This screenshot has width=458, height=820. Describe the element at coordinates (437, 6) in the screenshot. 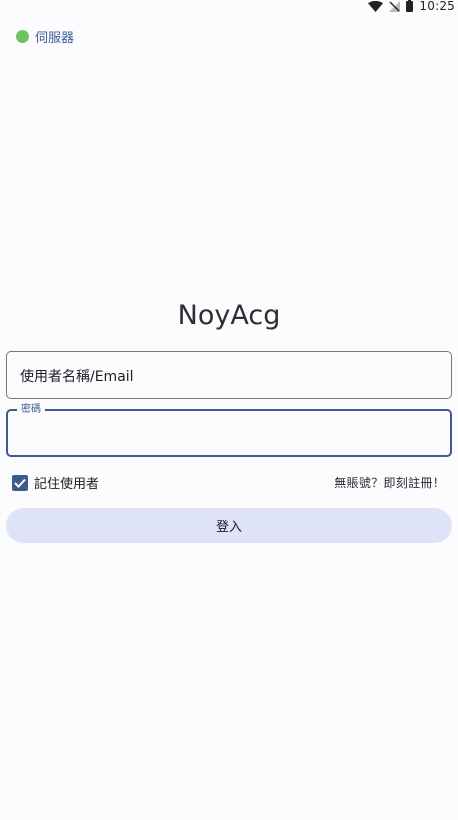

I see `status-time: 10:25` at that location.